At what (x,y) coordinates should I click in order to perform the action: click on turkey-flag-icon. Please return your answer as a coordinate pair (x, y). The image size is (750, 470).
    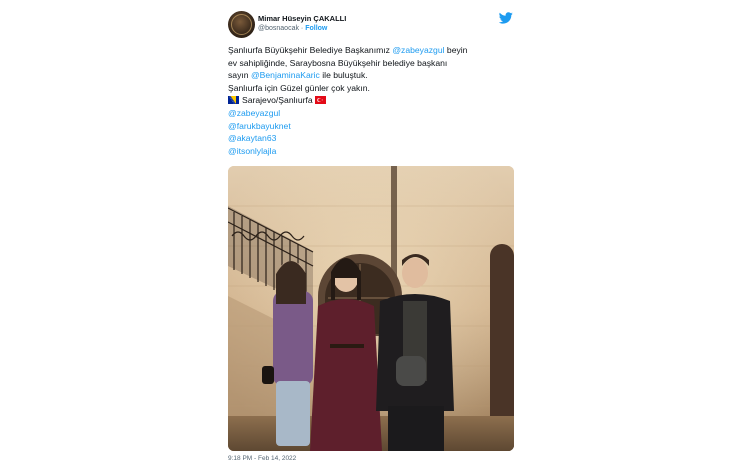
    Looking at the image, I should click on (321, 100).